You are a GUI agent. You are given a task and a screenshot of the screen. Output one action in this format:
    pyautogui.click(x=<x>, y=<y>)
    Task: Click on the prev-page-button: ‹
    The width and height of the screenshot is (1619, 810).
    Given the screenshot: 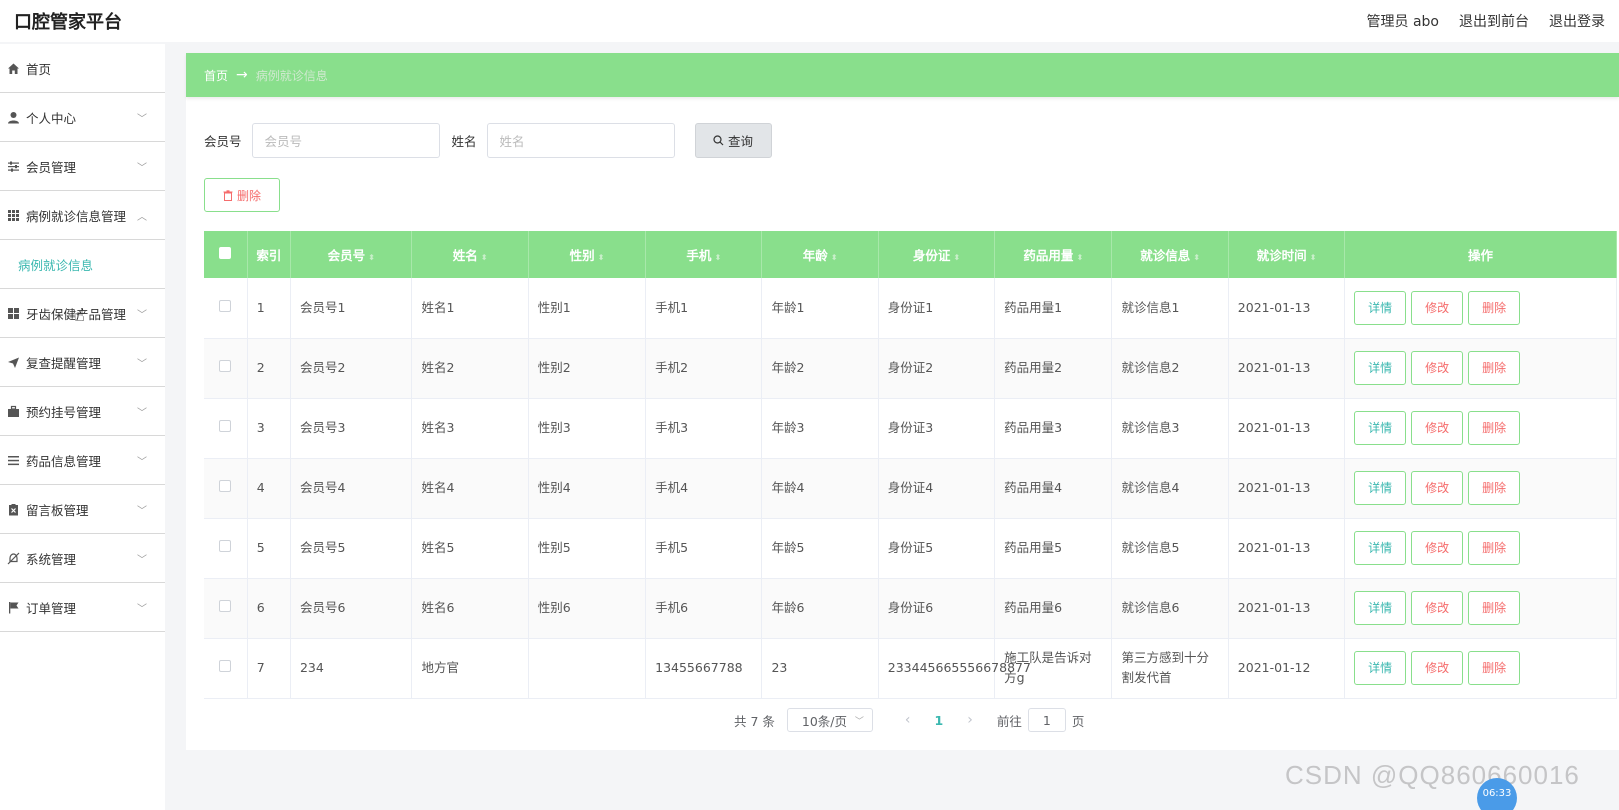 What is the action you would take?
    pyautogui.click(x=908, y=720)
    